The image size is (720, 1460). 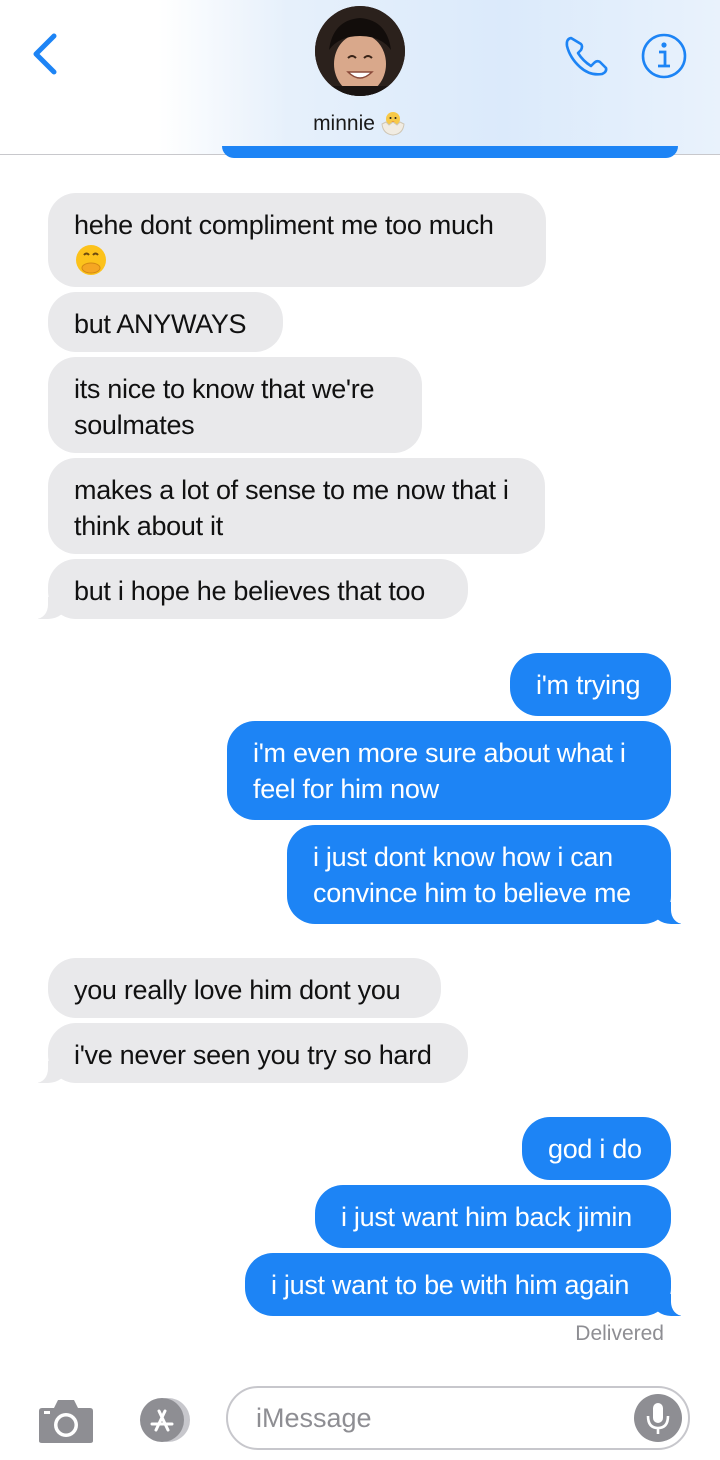 I want to click on avatar-photo, so click(x=360, y=51).